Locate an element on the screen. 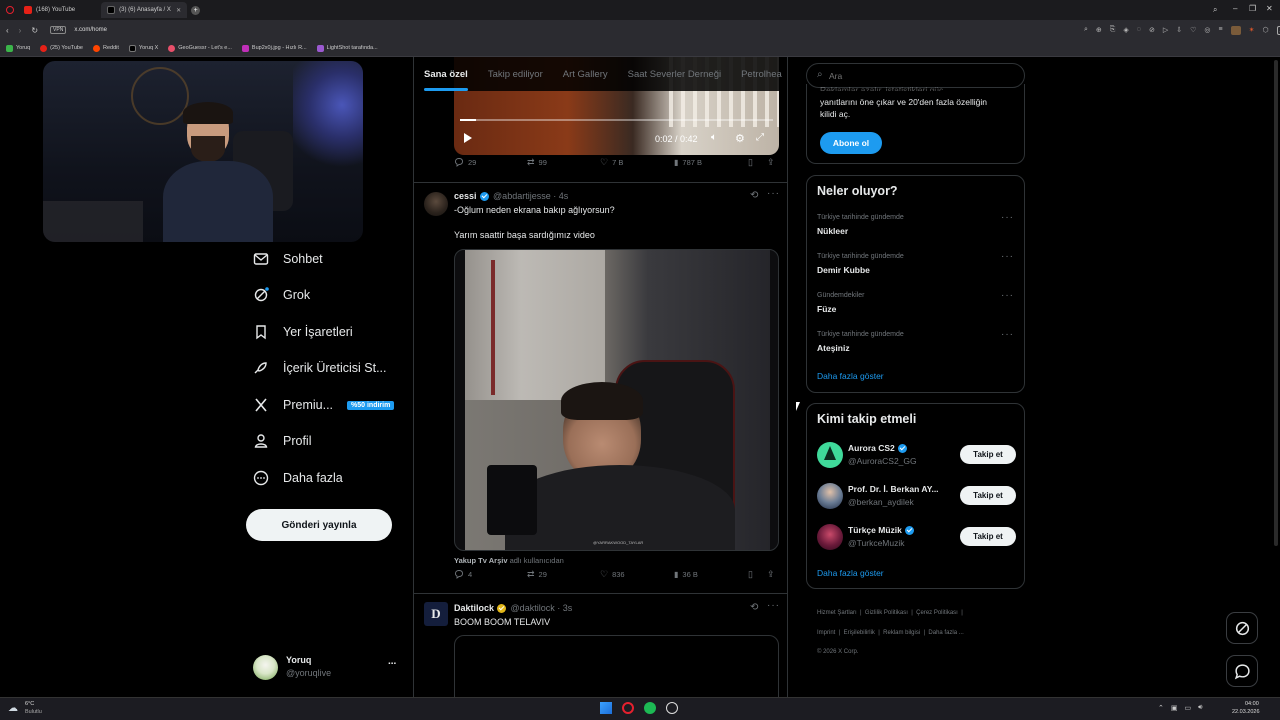 This screenshot has height=720, width=1280. wallet-icon: ✶ is located at coordinates (1252, 30).